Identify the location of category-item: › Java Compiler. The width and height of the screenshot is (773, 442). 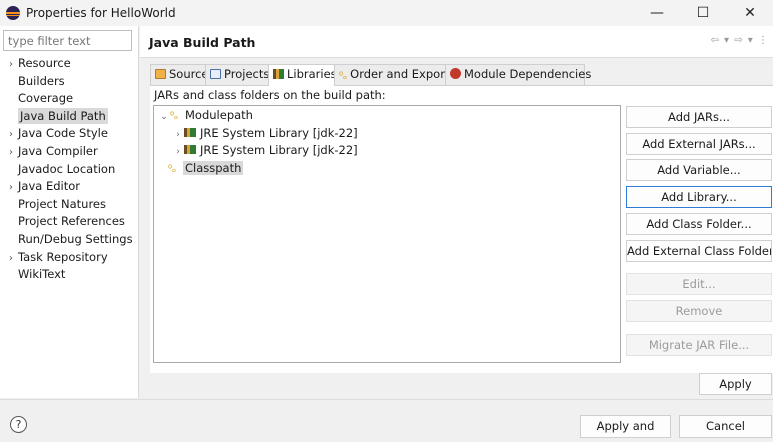
(51, 152).